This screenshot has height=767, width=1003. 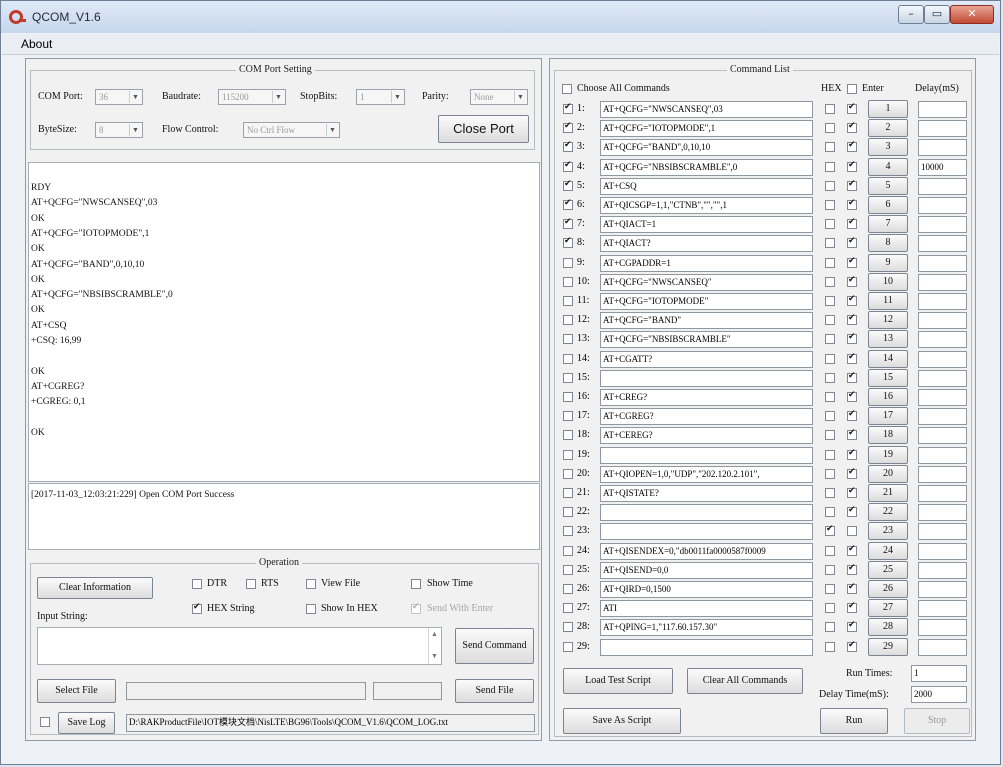 What do you see at coordinates (45, 722) in the screenshot?
I see `save-log-checkbox` at bounding box center [45, 722].